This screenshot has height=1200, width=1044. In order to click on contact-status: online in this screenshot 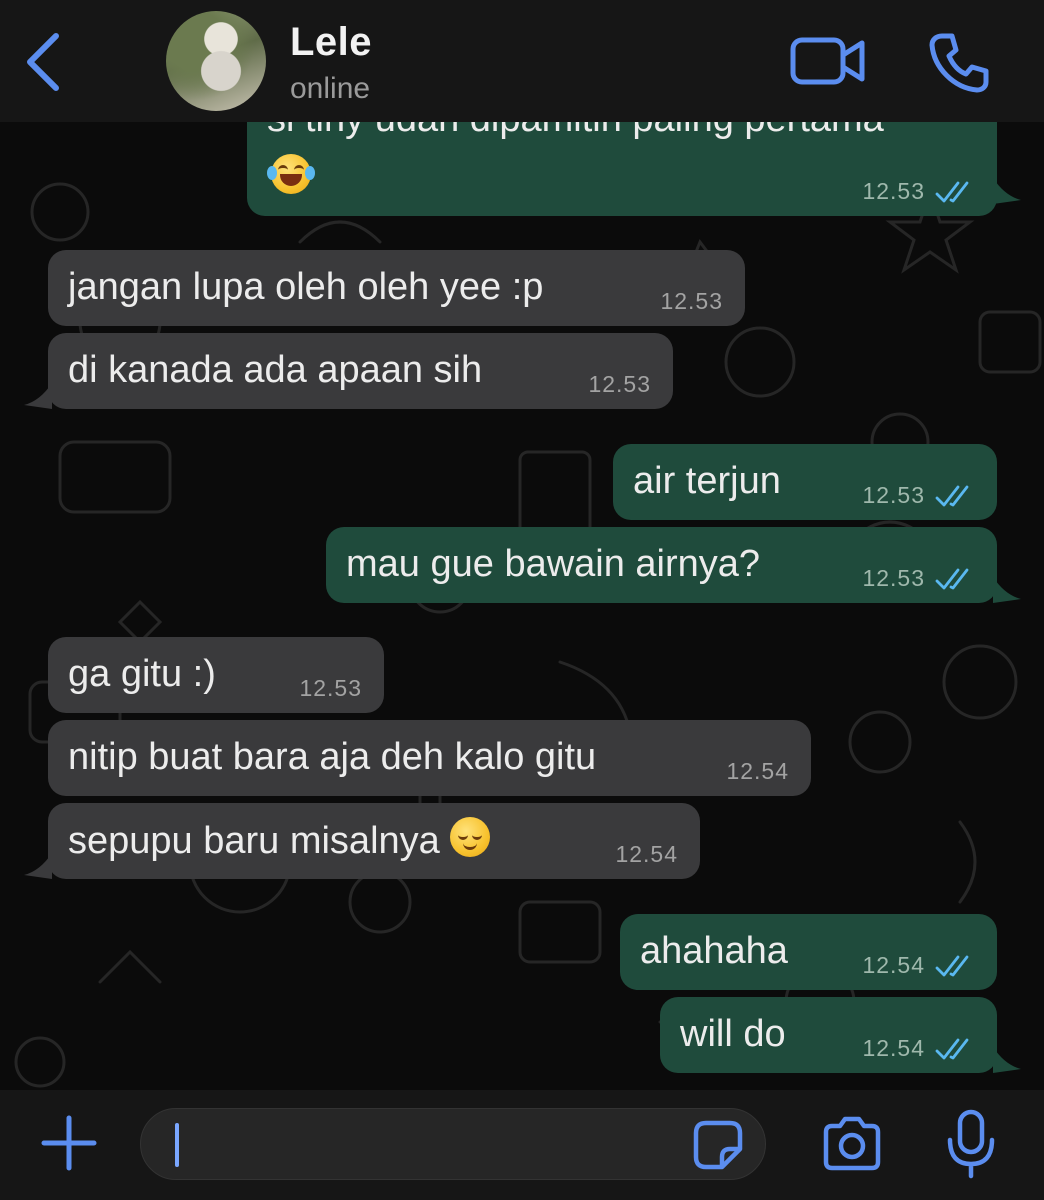, I will do `click(330, 88)`.